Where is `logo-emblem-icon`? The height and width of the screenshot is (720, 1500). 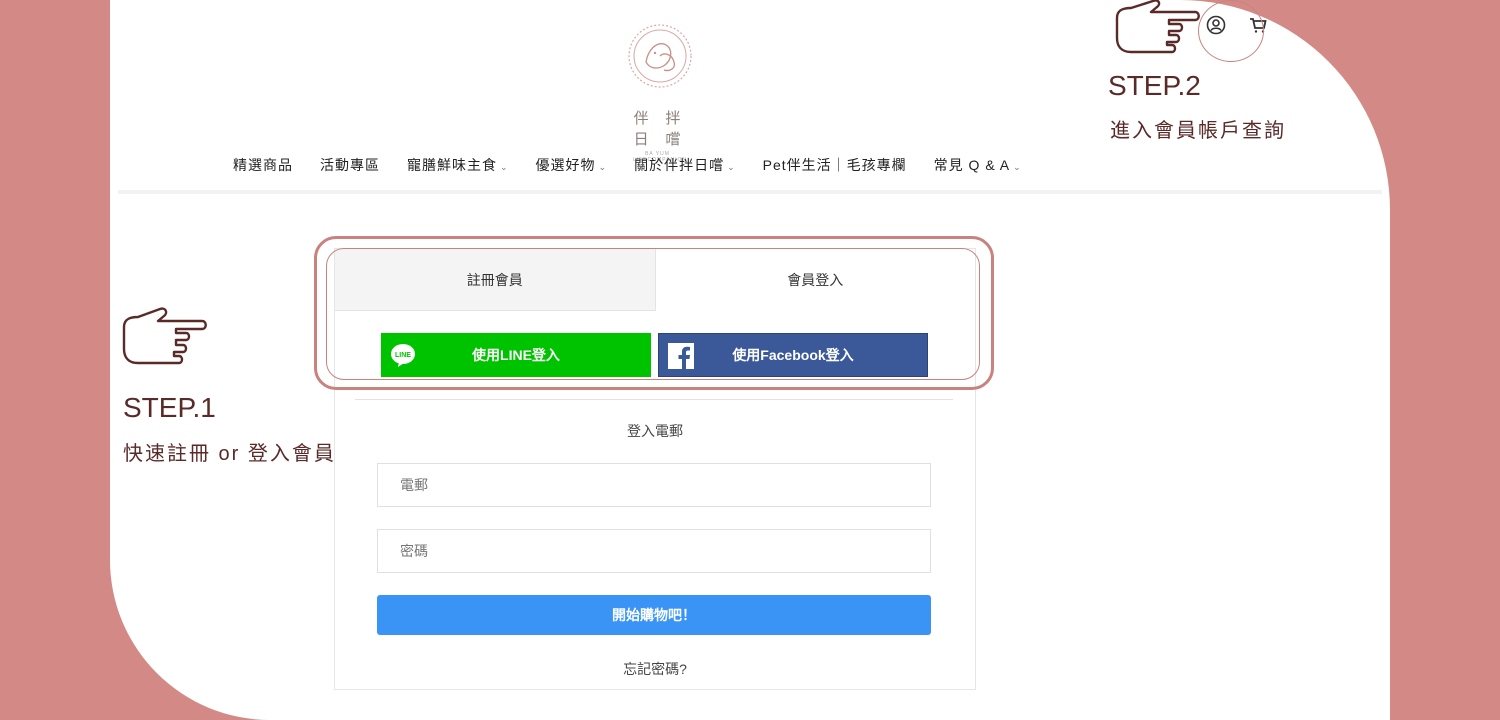
logo-emblem-icon is located at coordinates (660, 56).